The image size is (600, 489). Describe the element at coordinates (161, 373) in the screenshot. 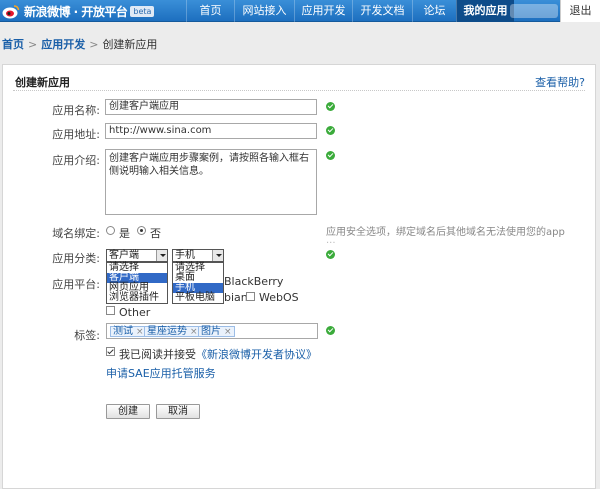

I see `sae-hosting-link: 申请SAE应用托管服务` at that location.